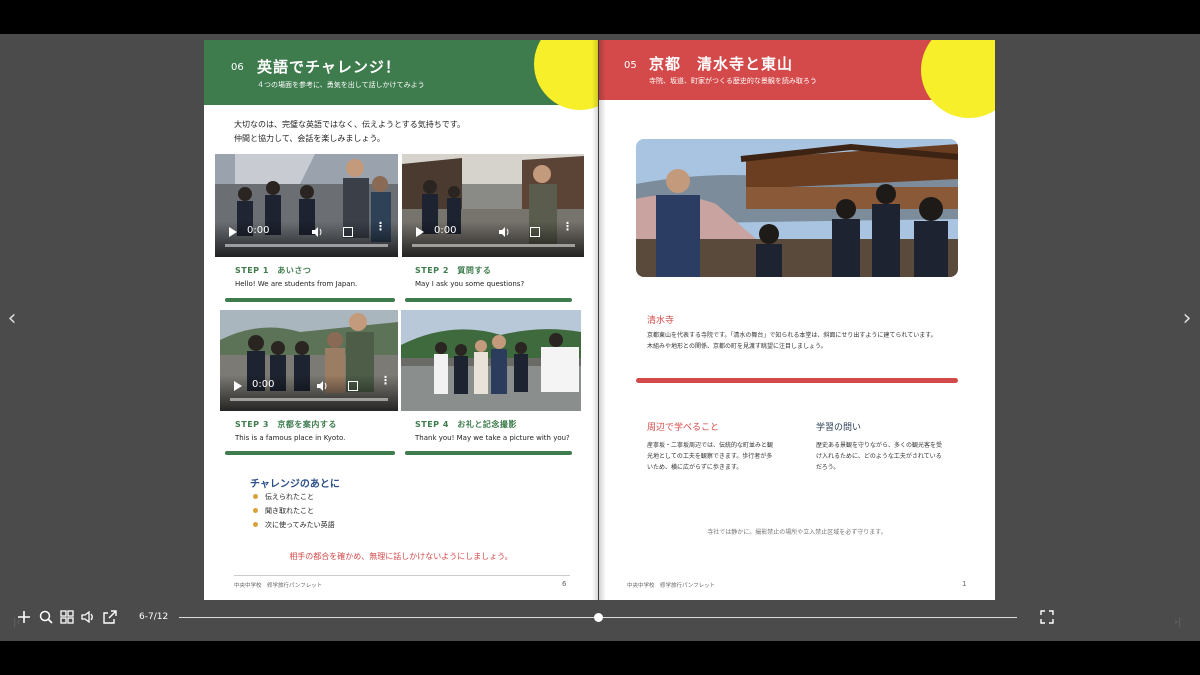  I want to click on after-item: 聞き取れたこと, so click(289, 511).